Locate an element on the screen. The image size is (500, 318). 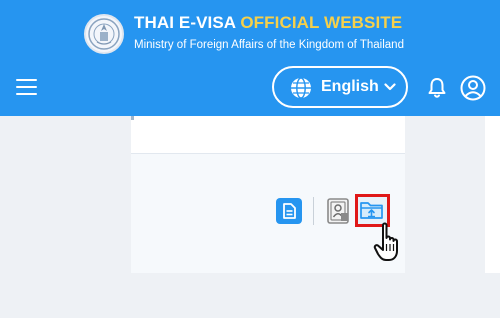
user-icon is located at coordinates (473, 88).